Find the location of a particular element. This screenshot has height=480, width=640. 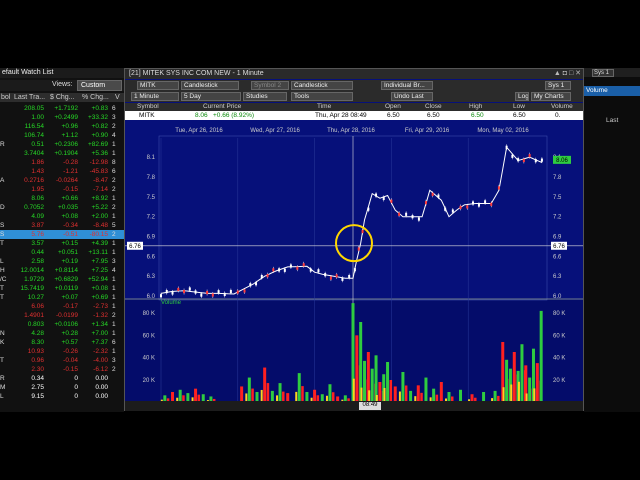

col-symbol: bol is located at coordinates (5, 97).